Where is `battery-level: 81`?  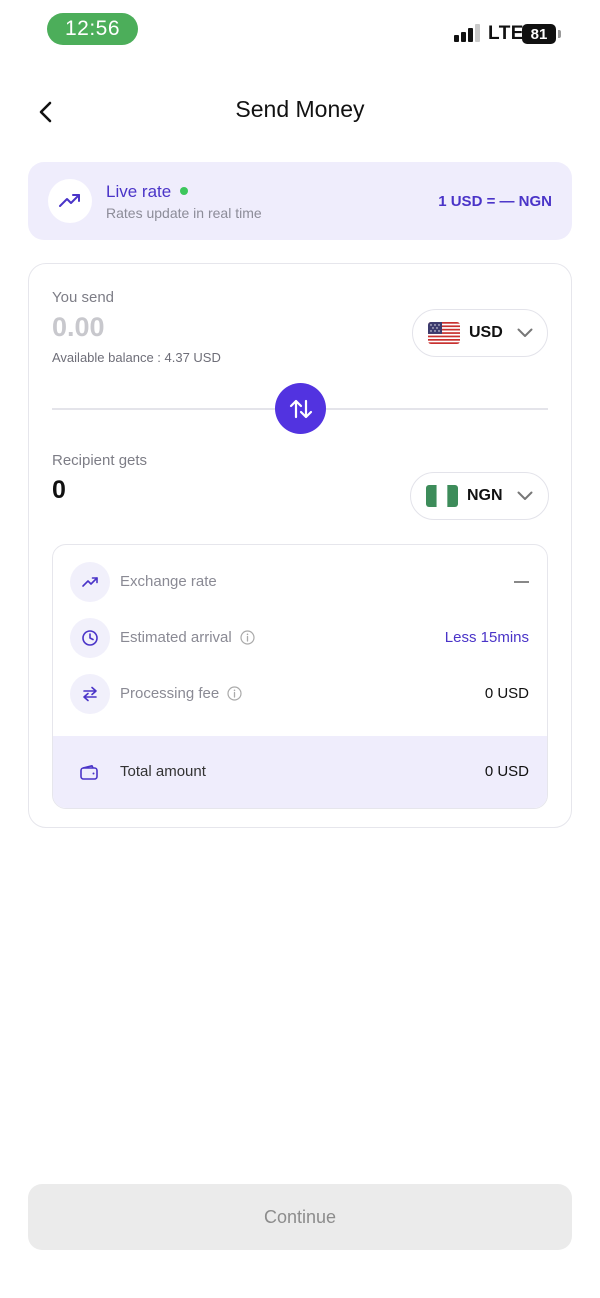 battery-level: 81 is located at coordinates (539, 34).